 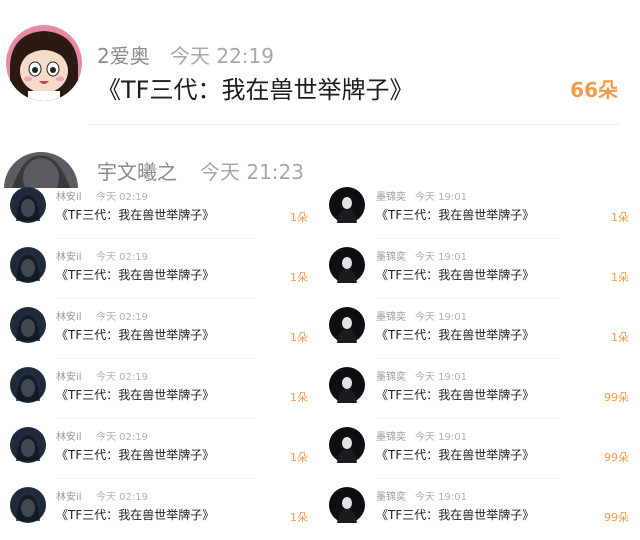 What do you see at coordinates (222, 56) in the screenshot?
I see `timestamp: 今天 22:19` at bounding box center [222, 56].